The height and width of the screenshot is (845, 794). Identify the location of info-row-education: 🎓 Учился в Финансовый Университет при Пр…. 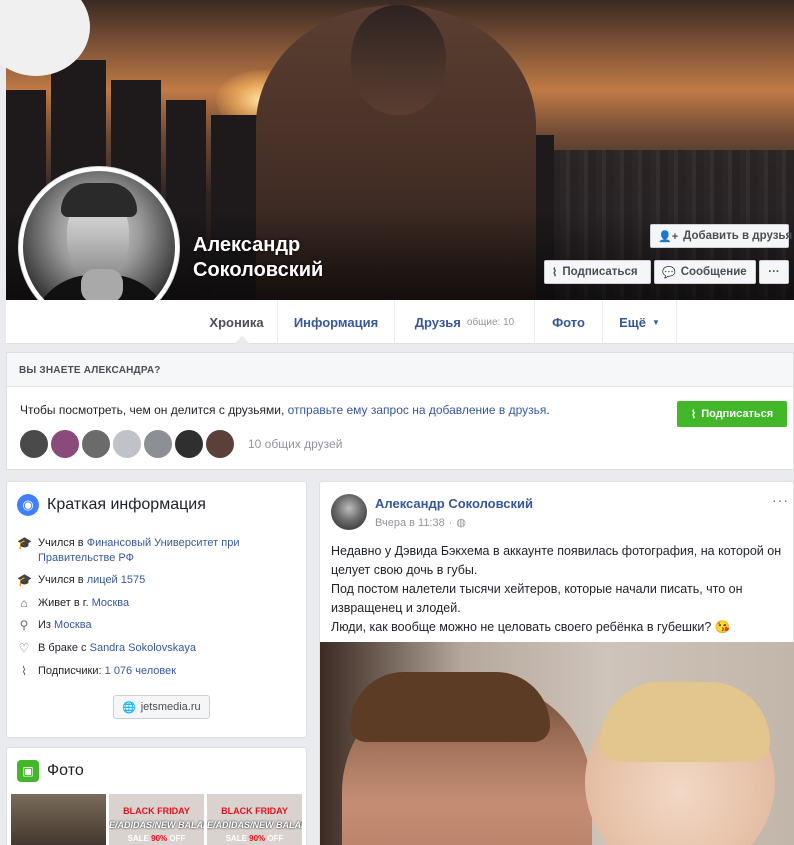
(157, 551).